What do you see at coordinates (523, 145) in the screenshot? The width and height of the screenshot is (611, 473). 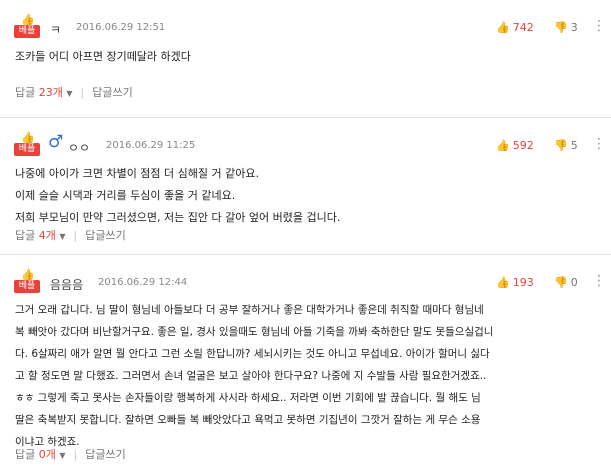 I see `like-count: 592` at bounding box center [523, 145].